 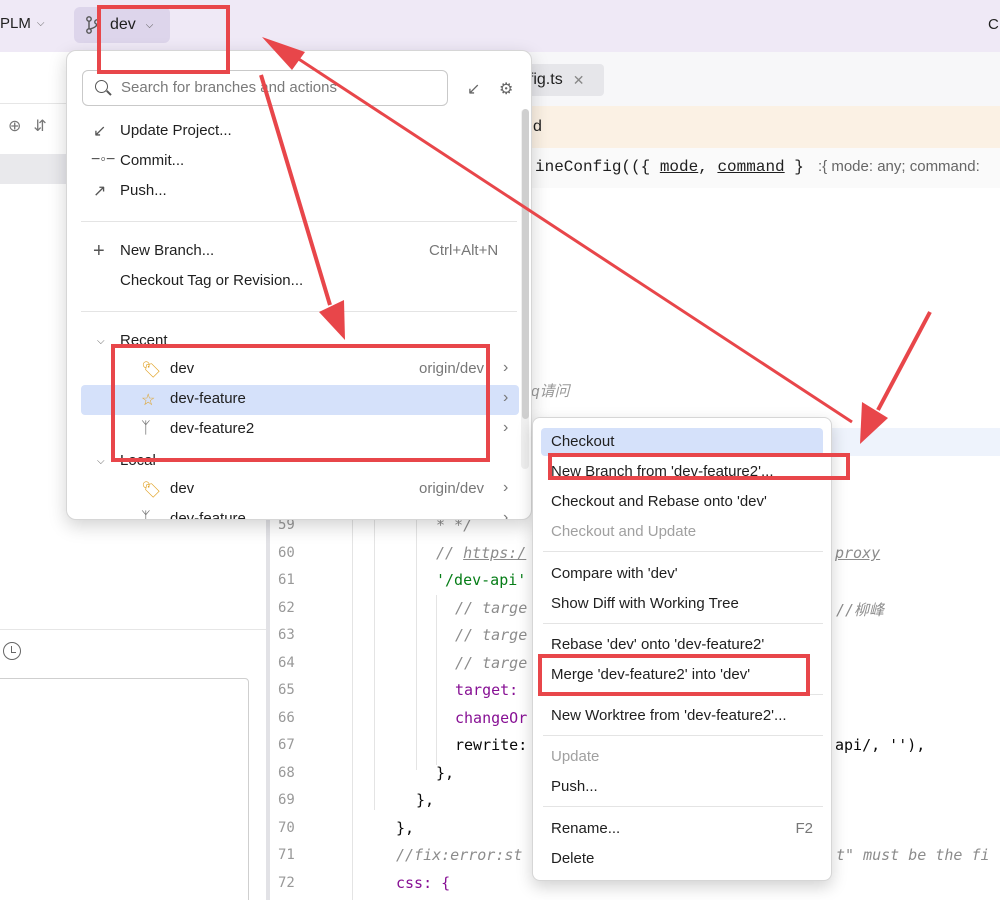 What do you see at coordinates (682, 859) in the screenshot?
I see `delete-item: Delete` at bounding box center [682, 859].